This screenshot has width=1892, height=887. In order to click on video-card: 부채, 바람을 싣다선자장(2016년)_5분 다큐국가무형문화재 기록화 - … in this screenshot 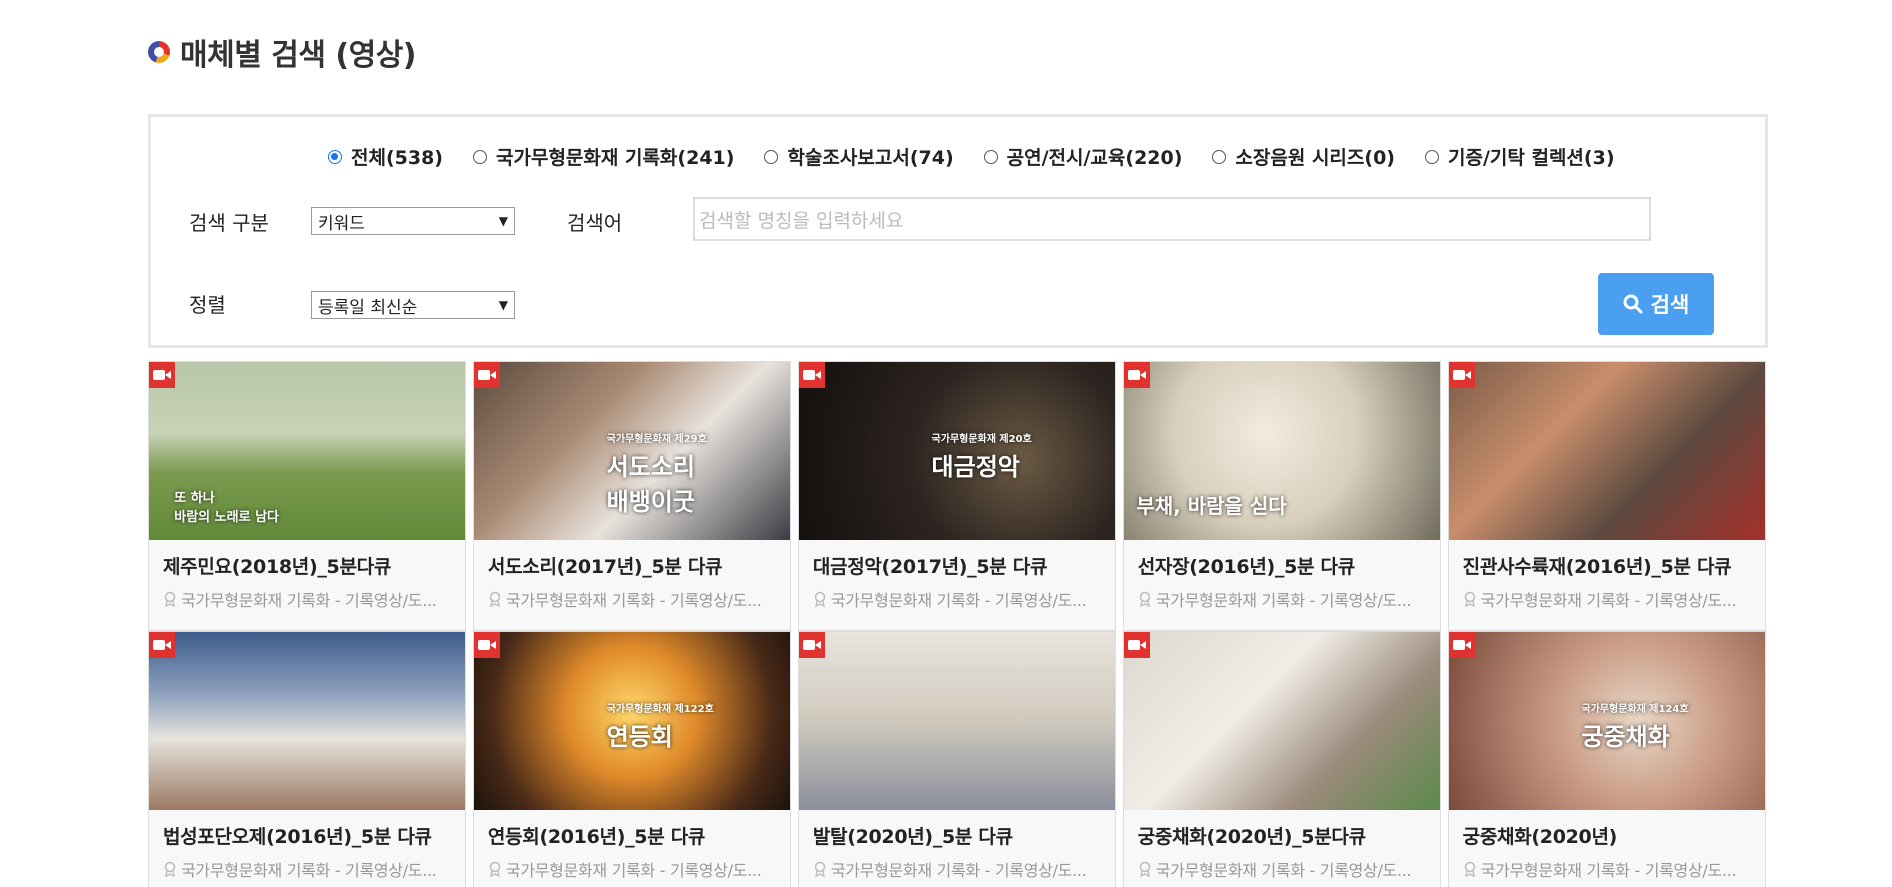, I will do `click(1281, 496)`.